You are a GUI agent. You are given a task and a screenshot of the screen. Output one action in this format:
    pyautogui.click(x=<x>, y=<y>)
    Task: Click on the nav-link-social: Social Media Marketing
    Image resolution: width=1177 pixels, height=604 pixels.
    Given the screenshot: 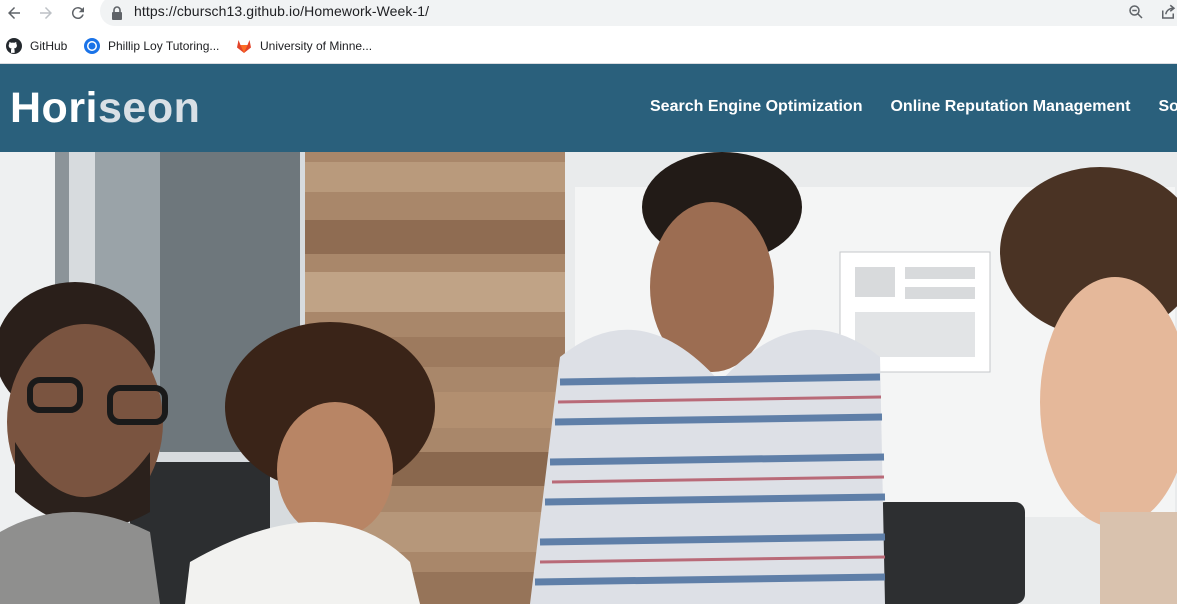 What is the action you would take?
    pyautogui.click(x=1168, y=107)
    